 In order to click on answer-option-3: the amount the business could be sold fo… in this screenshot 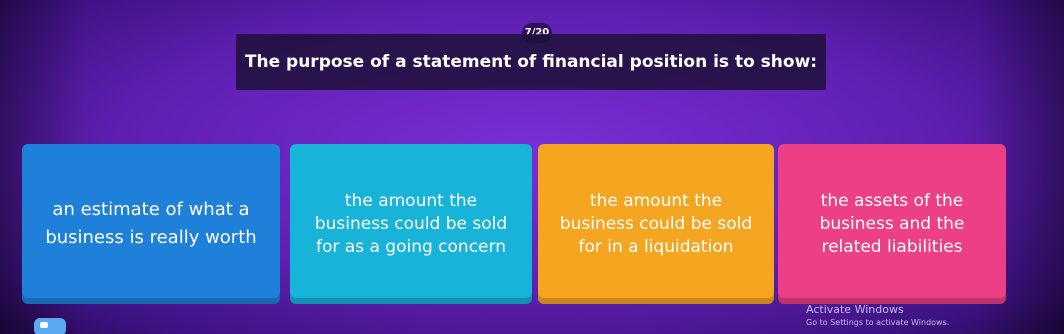, I will do `click(656, 224)`.